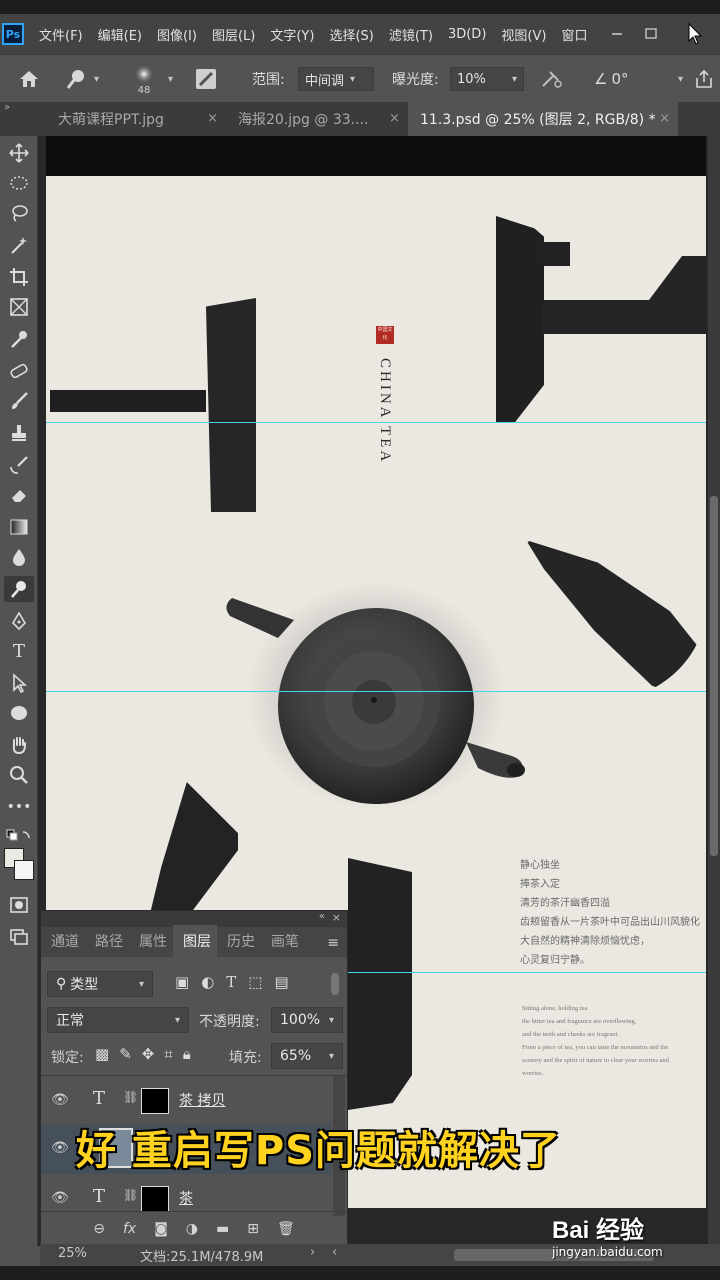  What do you see at coordinates (253, 1229) in the screenshot?
I see `new-layer-icon: ⊞` at bounding box center [253, 1229].